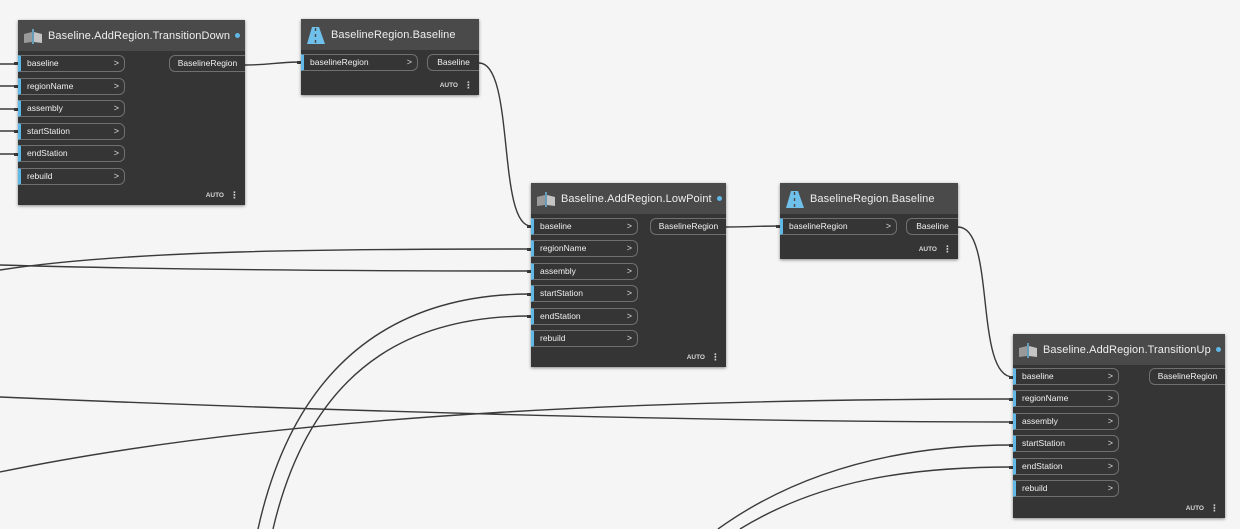 The image size is (1240, 529). Describe the element at coordinates (139, 35) in the screenshot. I see `node-title: Baseline.AddRegion.TransitionDown` at that location.